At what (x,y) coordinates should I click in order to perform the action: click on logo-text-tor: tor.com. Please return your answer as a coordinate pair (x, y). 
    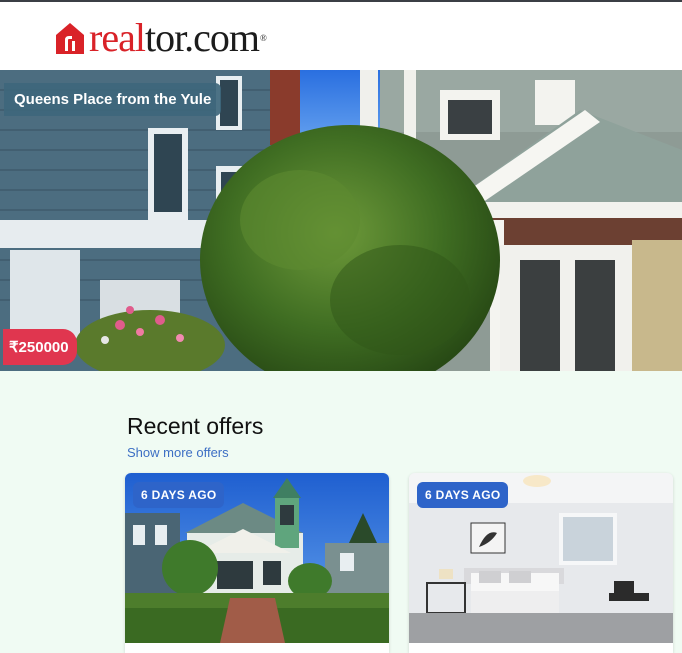
    Looking at the image, I should click on (202, 37).